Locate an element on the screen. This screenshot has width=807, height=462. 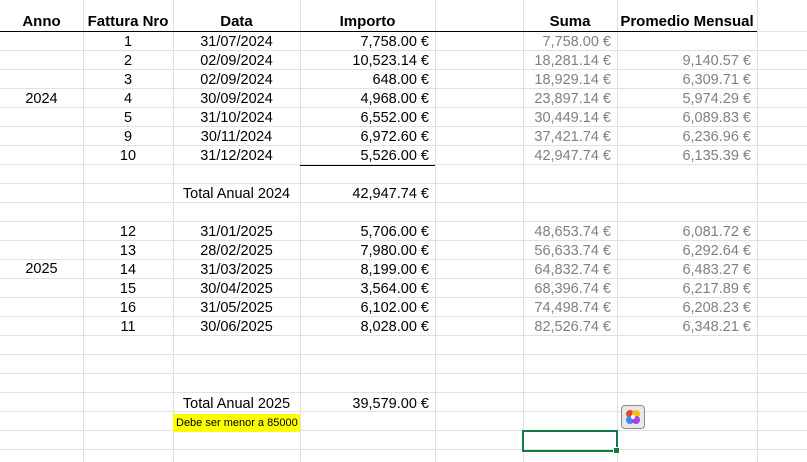
total-anual-2025-label: Total Anual 2025 is located at coordinates (236, 404).